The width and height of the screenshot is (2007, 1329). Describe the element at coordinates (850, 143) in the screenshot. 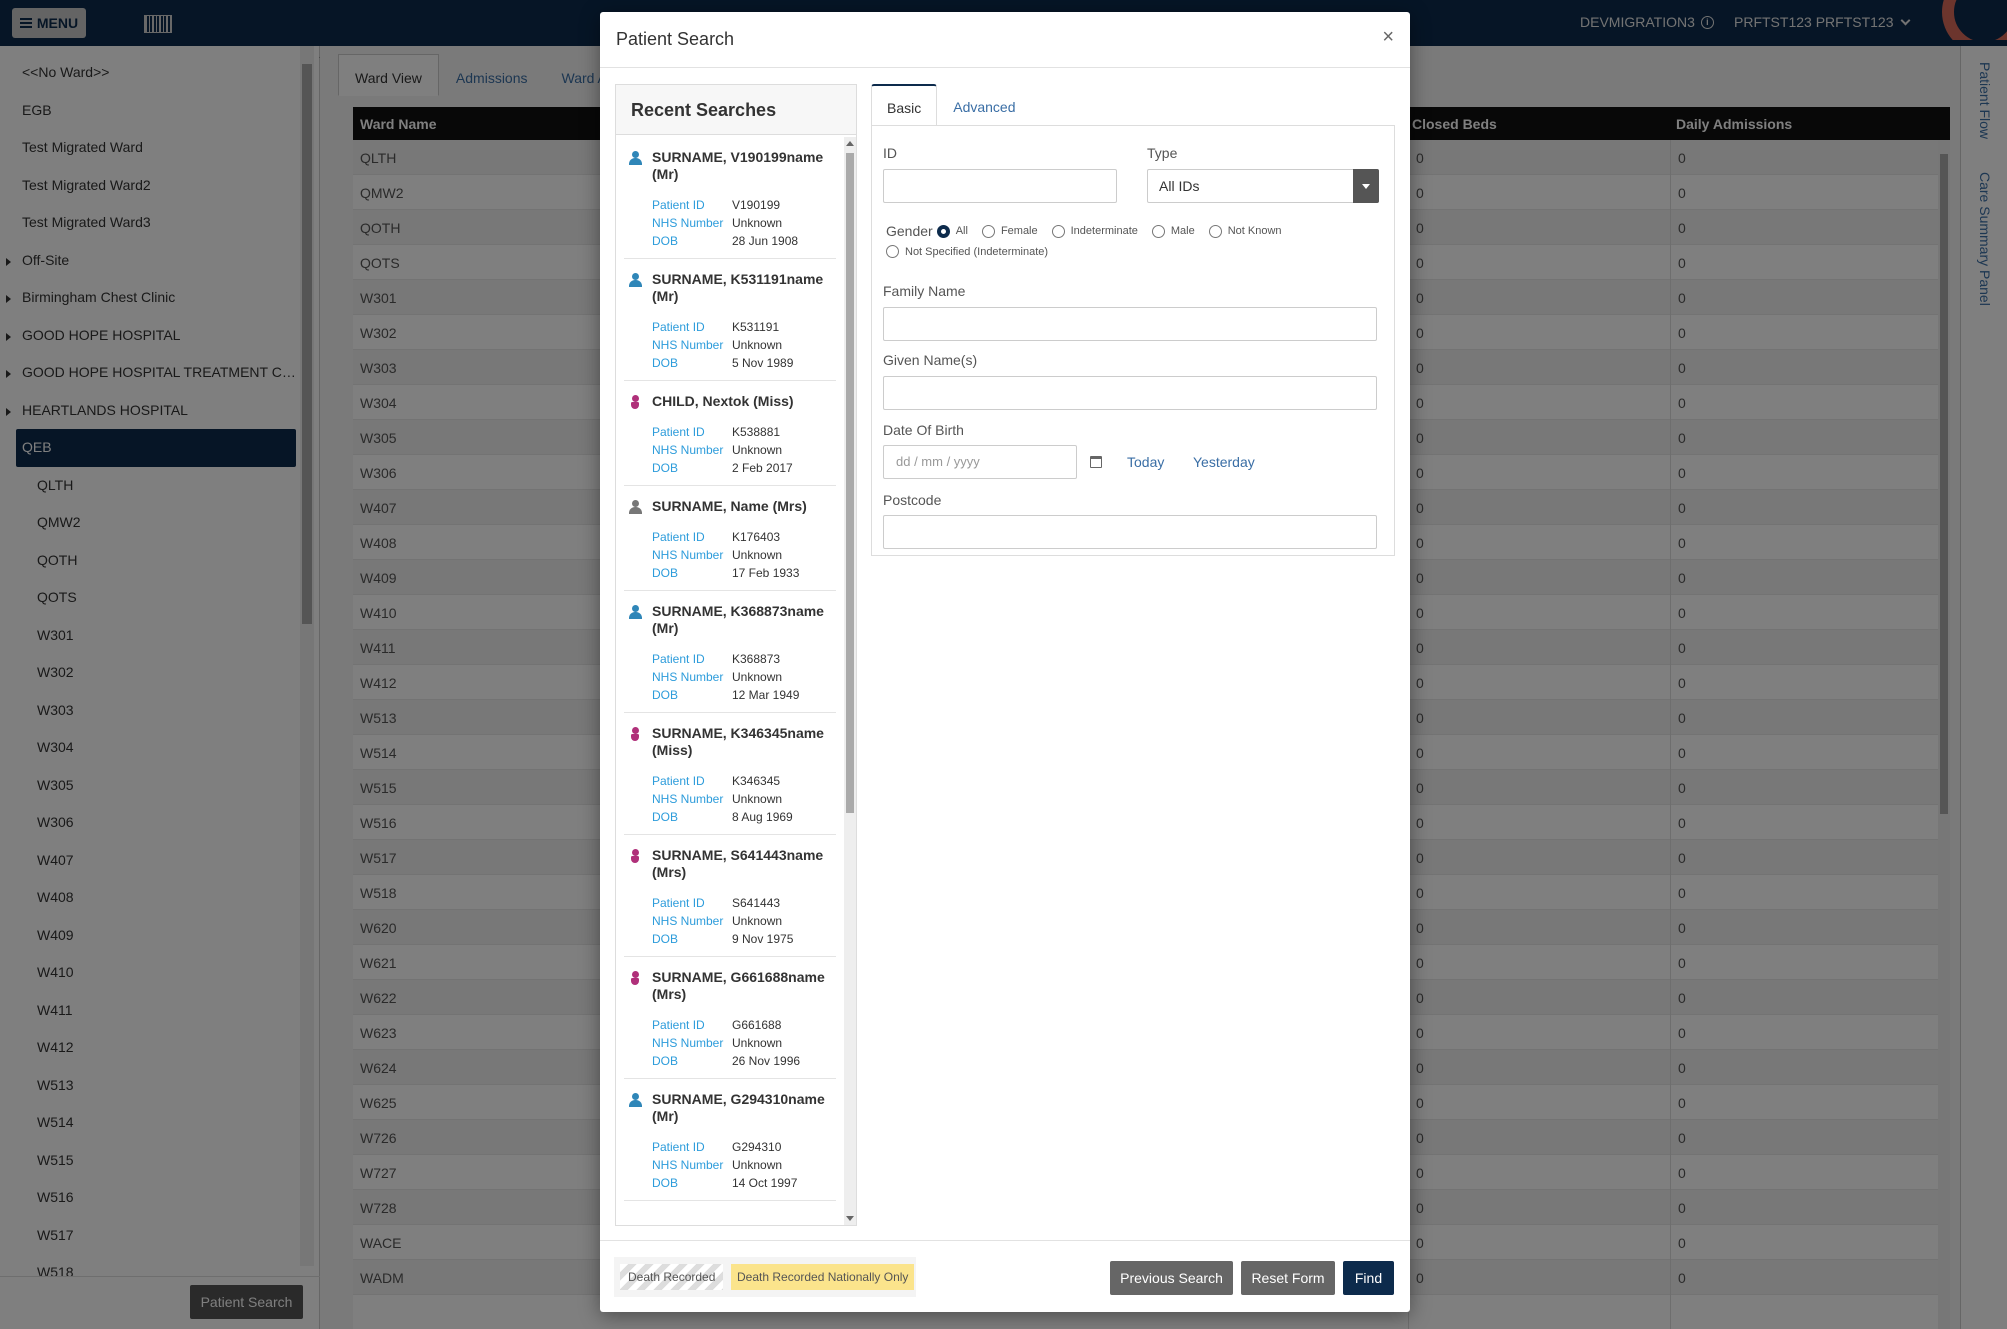

I see `scroll-up-icon` at that location.